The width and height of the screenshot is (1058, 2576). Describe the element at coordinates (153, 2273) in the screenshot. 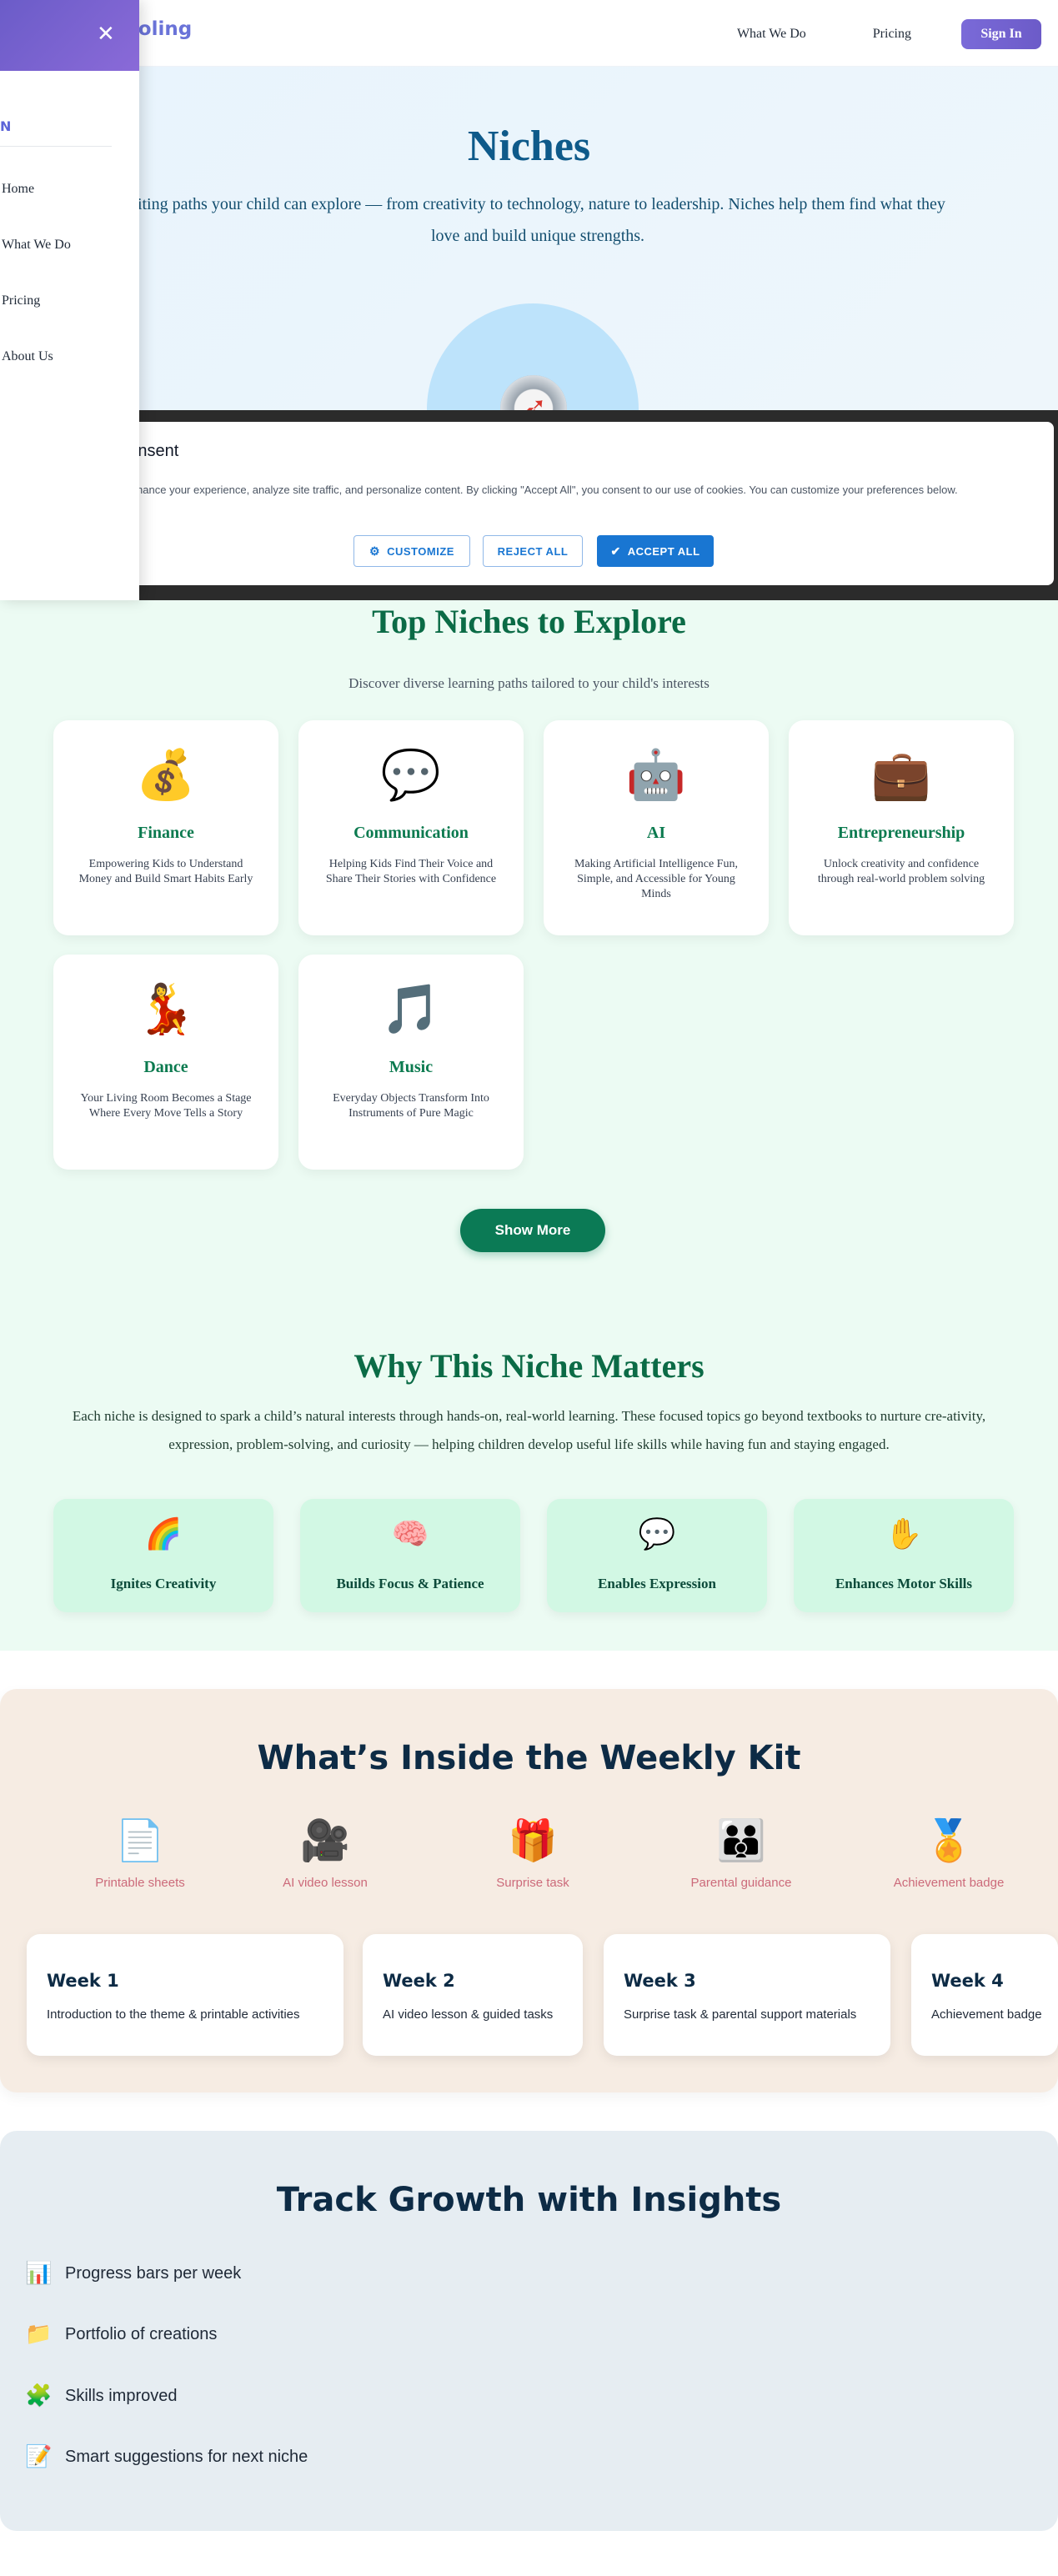

I see `track-item-label: Progress bars per week` at that location.